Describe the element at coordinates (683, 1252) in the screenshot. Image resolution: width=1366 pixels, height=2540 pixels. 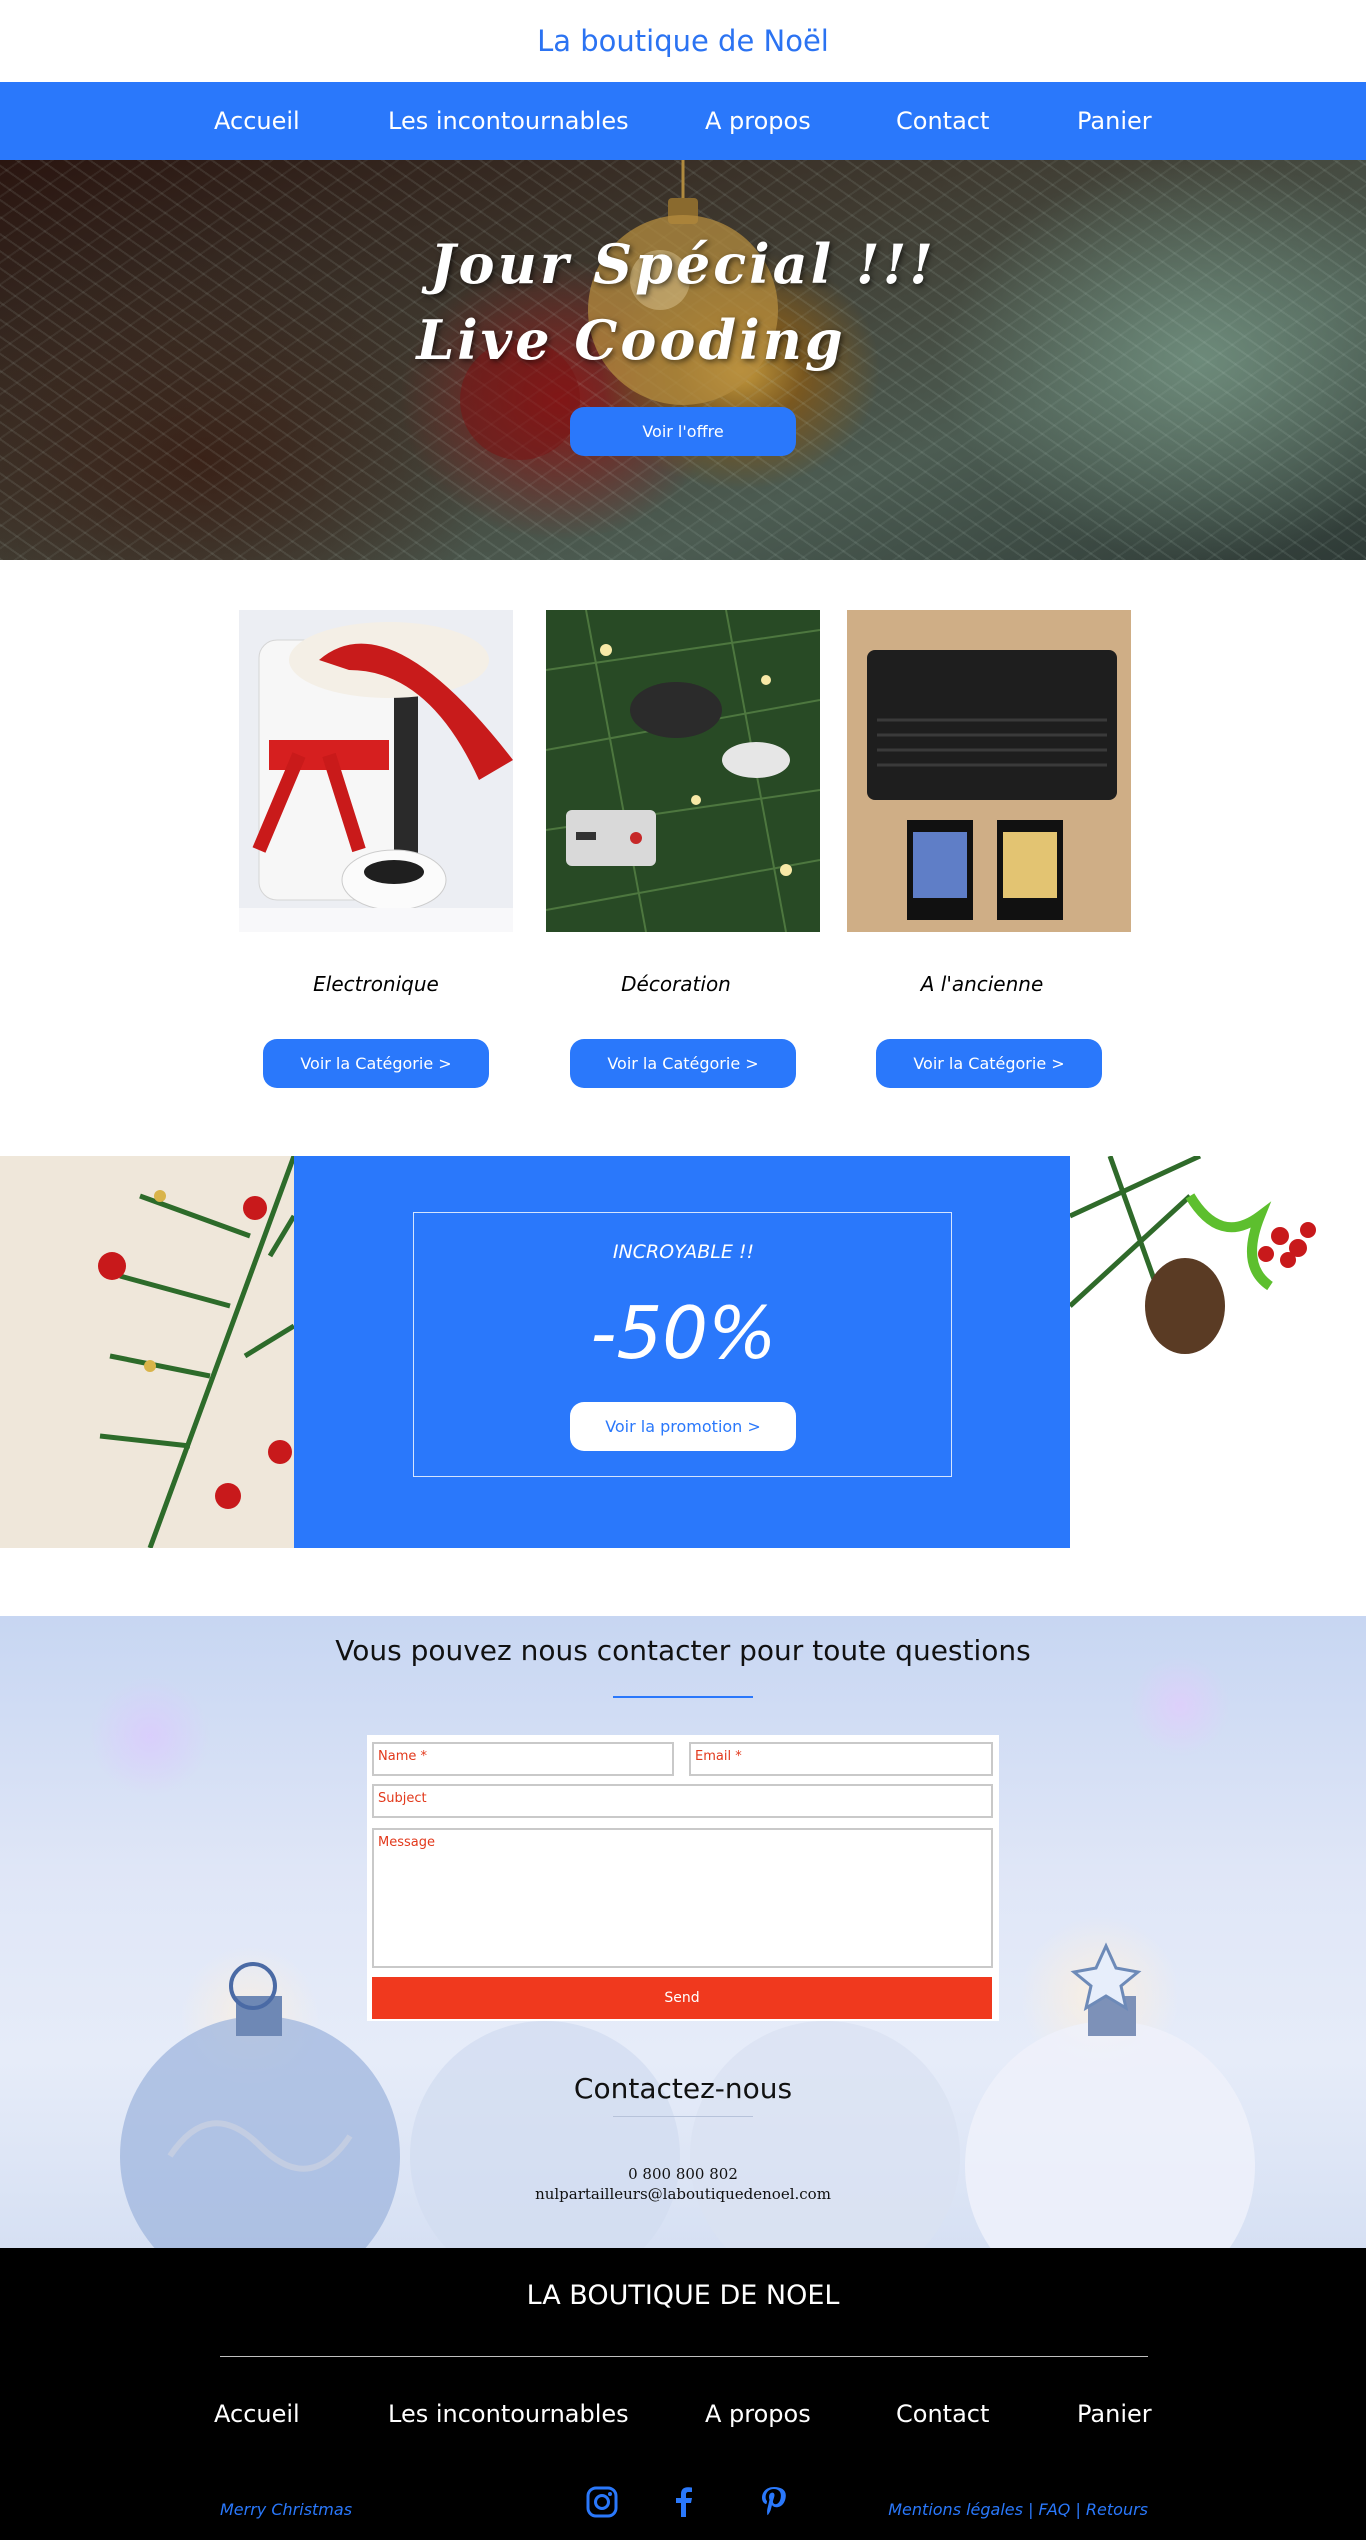
I see `promo-kicker: INCROYABLE !!` at that location.